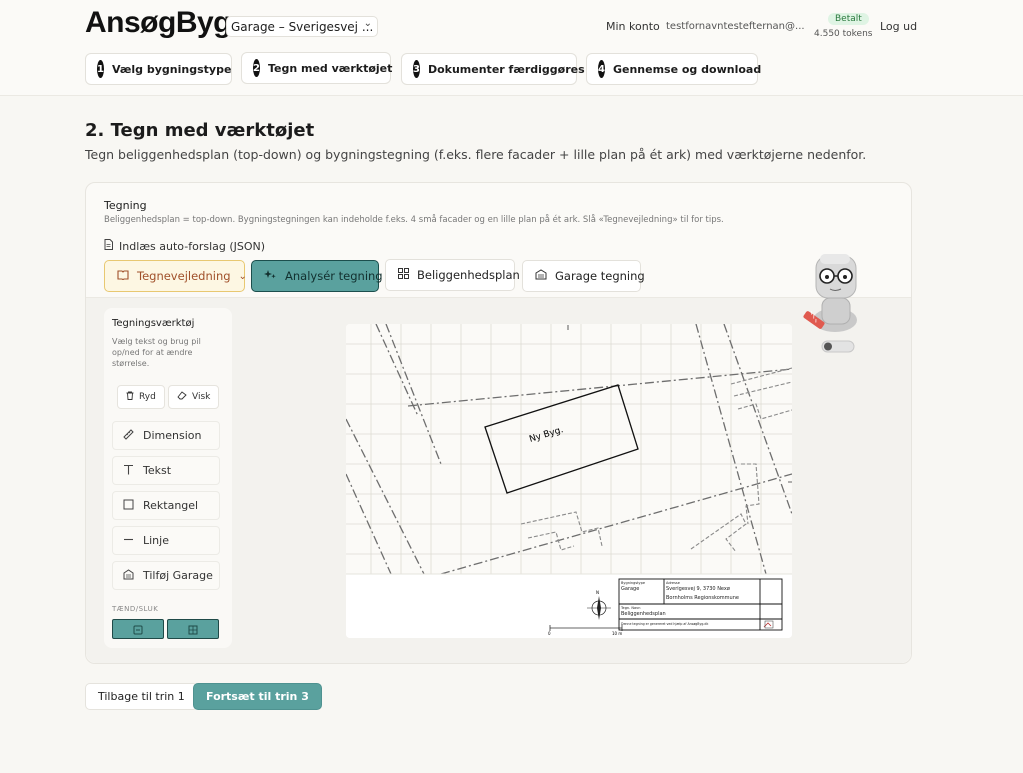 This screenshot has width=1023, height=773. What do you see at coordinates (128, 471) in the screenshot?
I see `text-icon` at bounding box center [128, 471].